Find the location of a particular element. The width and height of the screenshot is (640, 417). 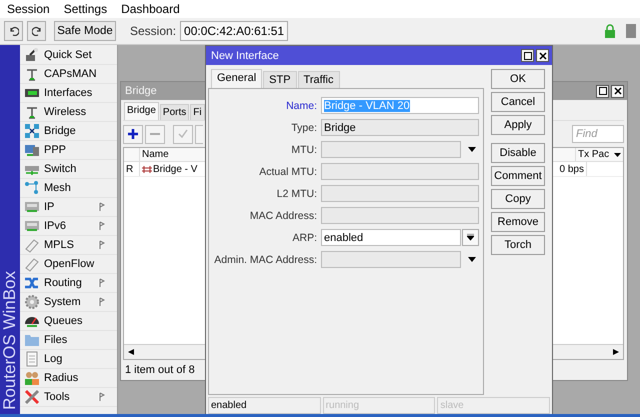

tab: STP is located at coordinates (280, 79).